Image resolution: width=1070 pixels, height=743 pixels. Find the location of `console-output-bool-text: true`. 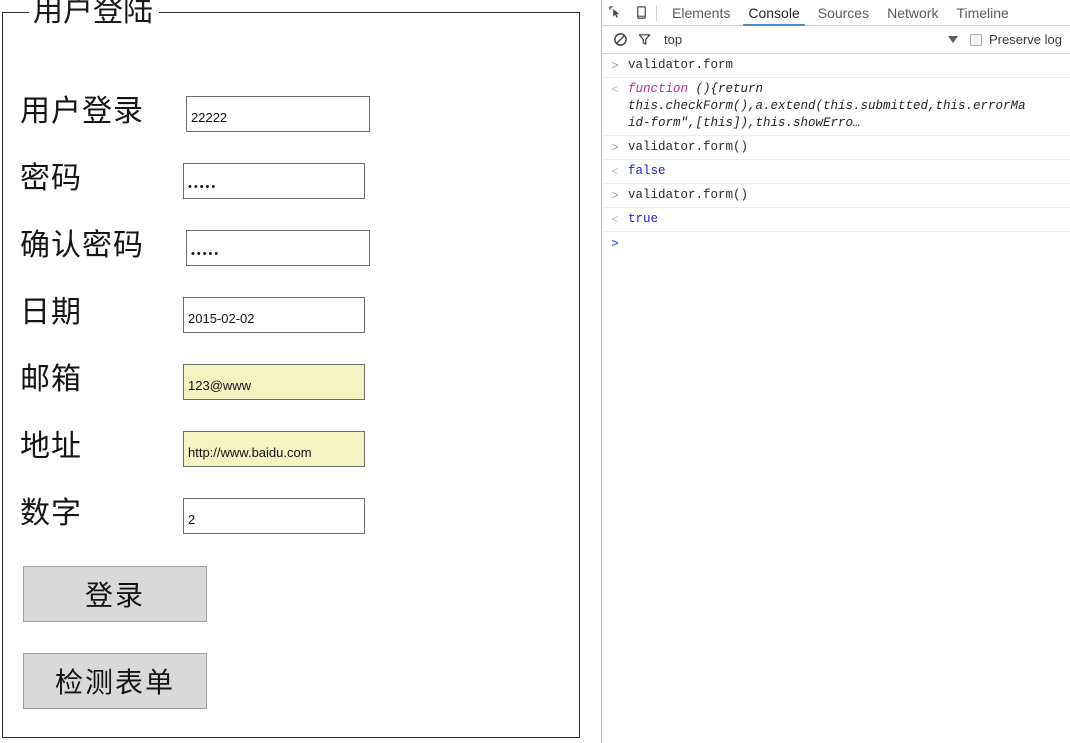

console-output-bool-text: true is located at coordinates (643, 219).